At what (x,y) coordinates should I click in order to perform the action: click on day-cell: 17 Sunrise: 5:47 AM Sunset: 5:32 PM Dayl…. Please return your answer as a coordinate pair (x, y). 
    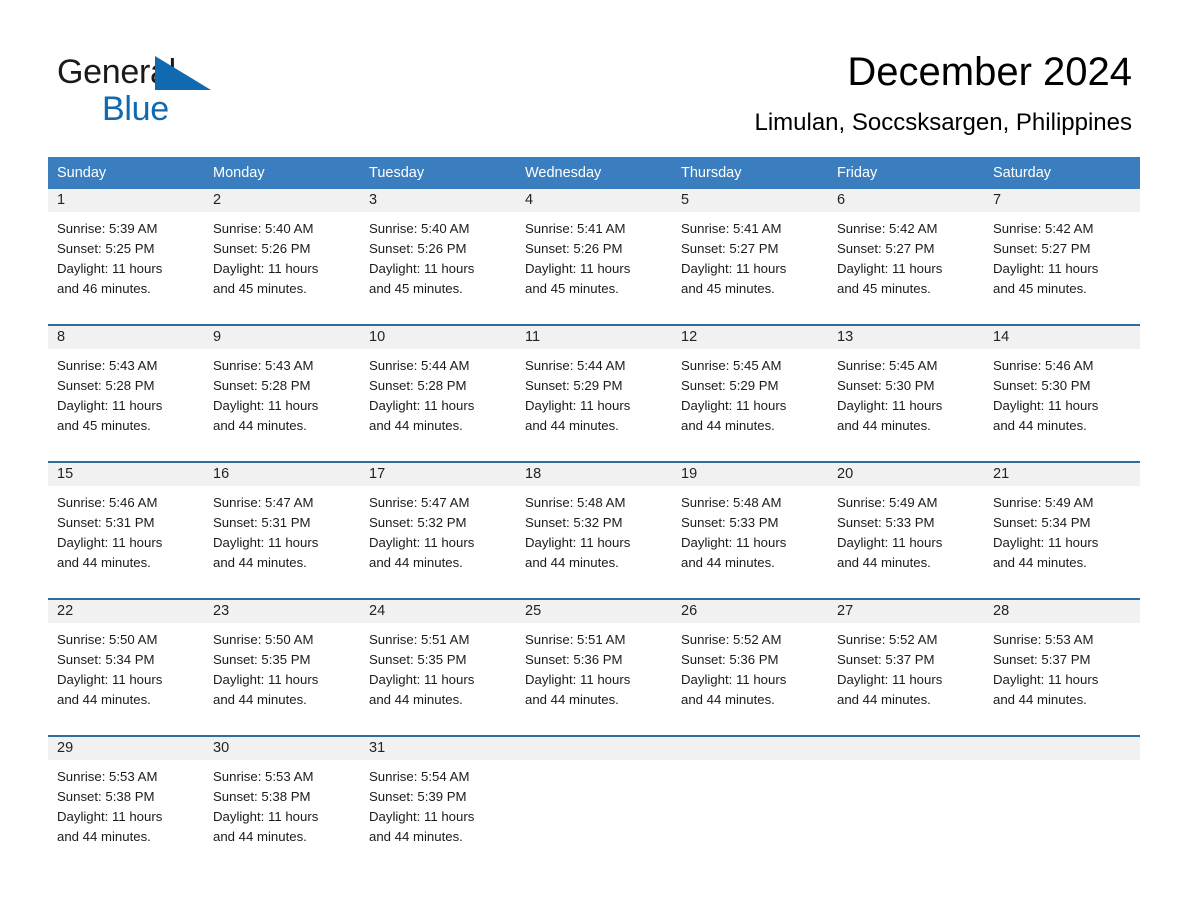
    Looking at the image, I should click on (438, 526).